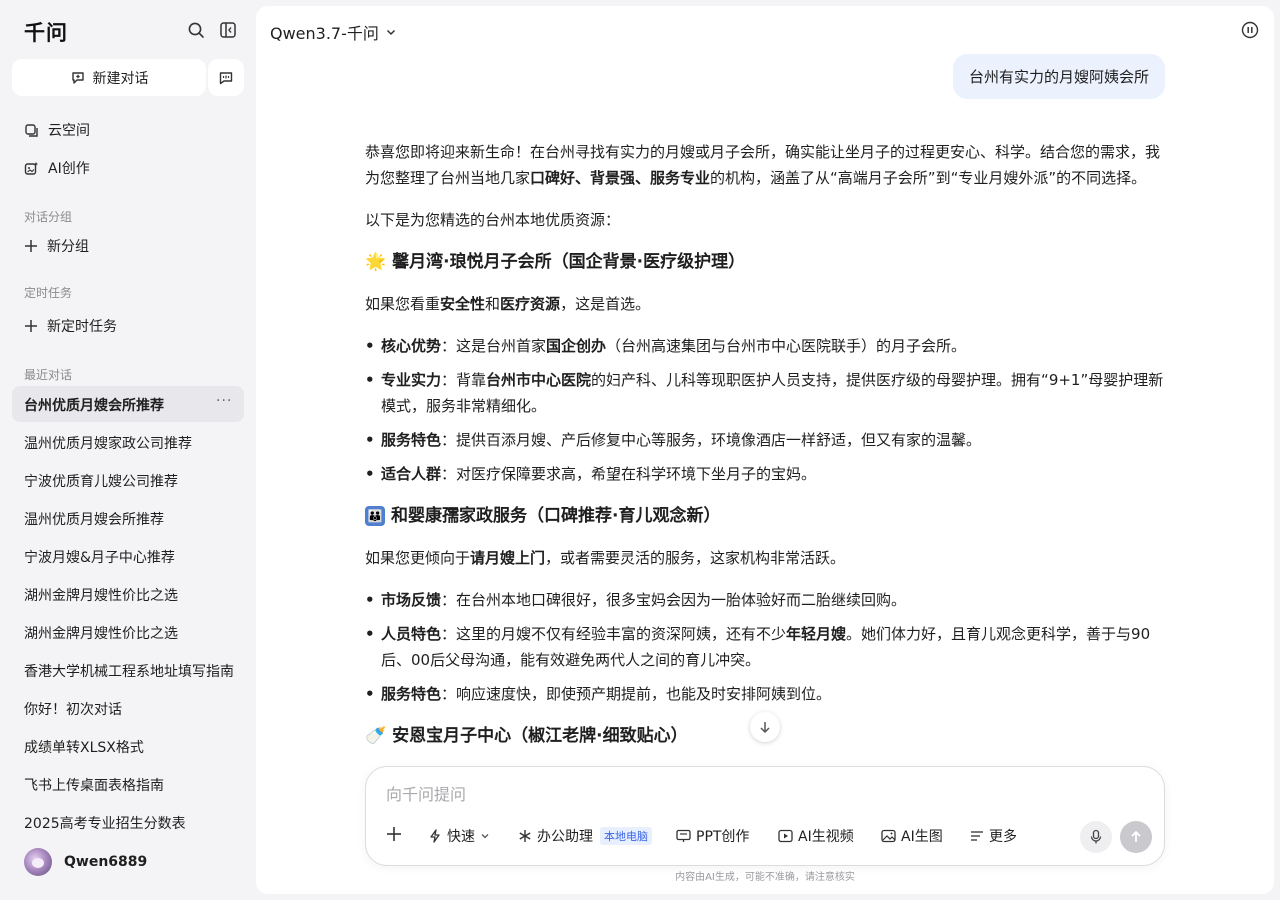 The height and width of the screenshot is (900, 1280). What do you see at coordinates (84, 747) in the screenshot?
I see `history-item: 成绩单转XLSX格式` at bounding box center [84, 747].